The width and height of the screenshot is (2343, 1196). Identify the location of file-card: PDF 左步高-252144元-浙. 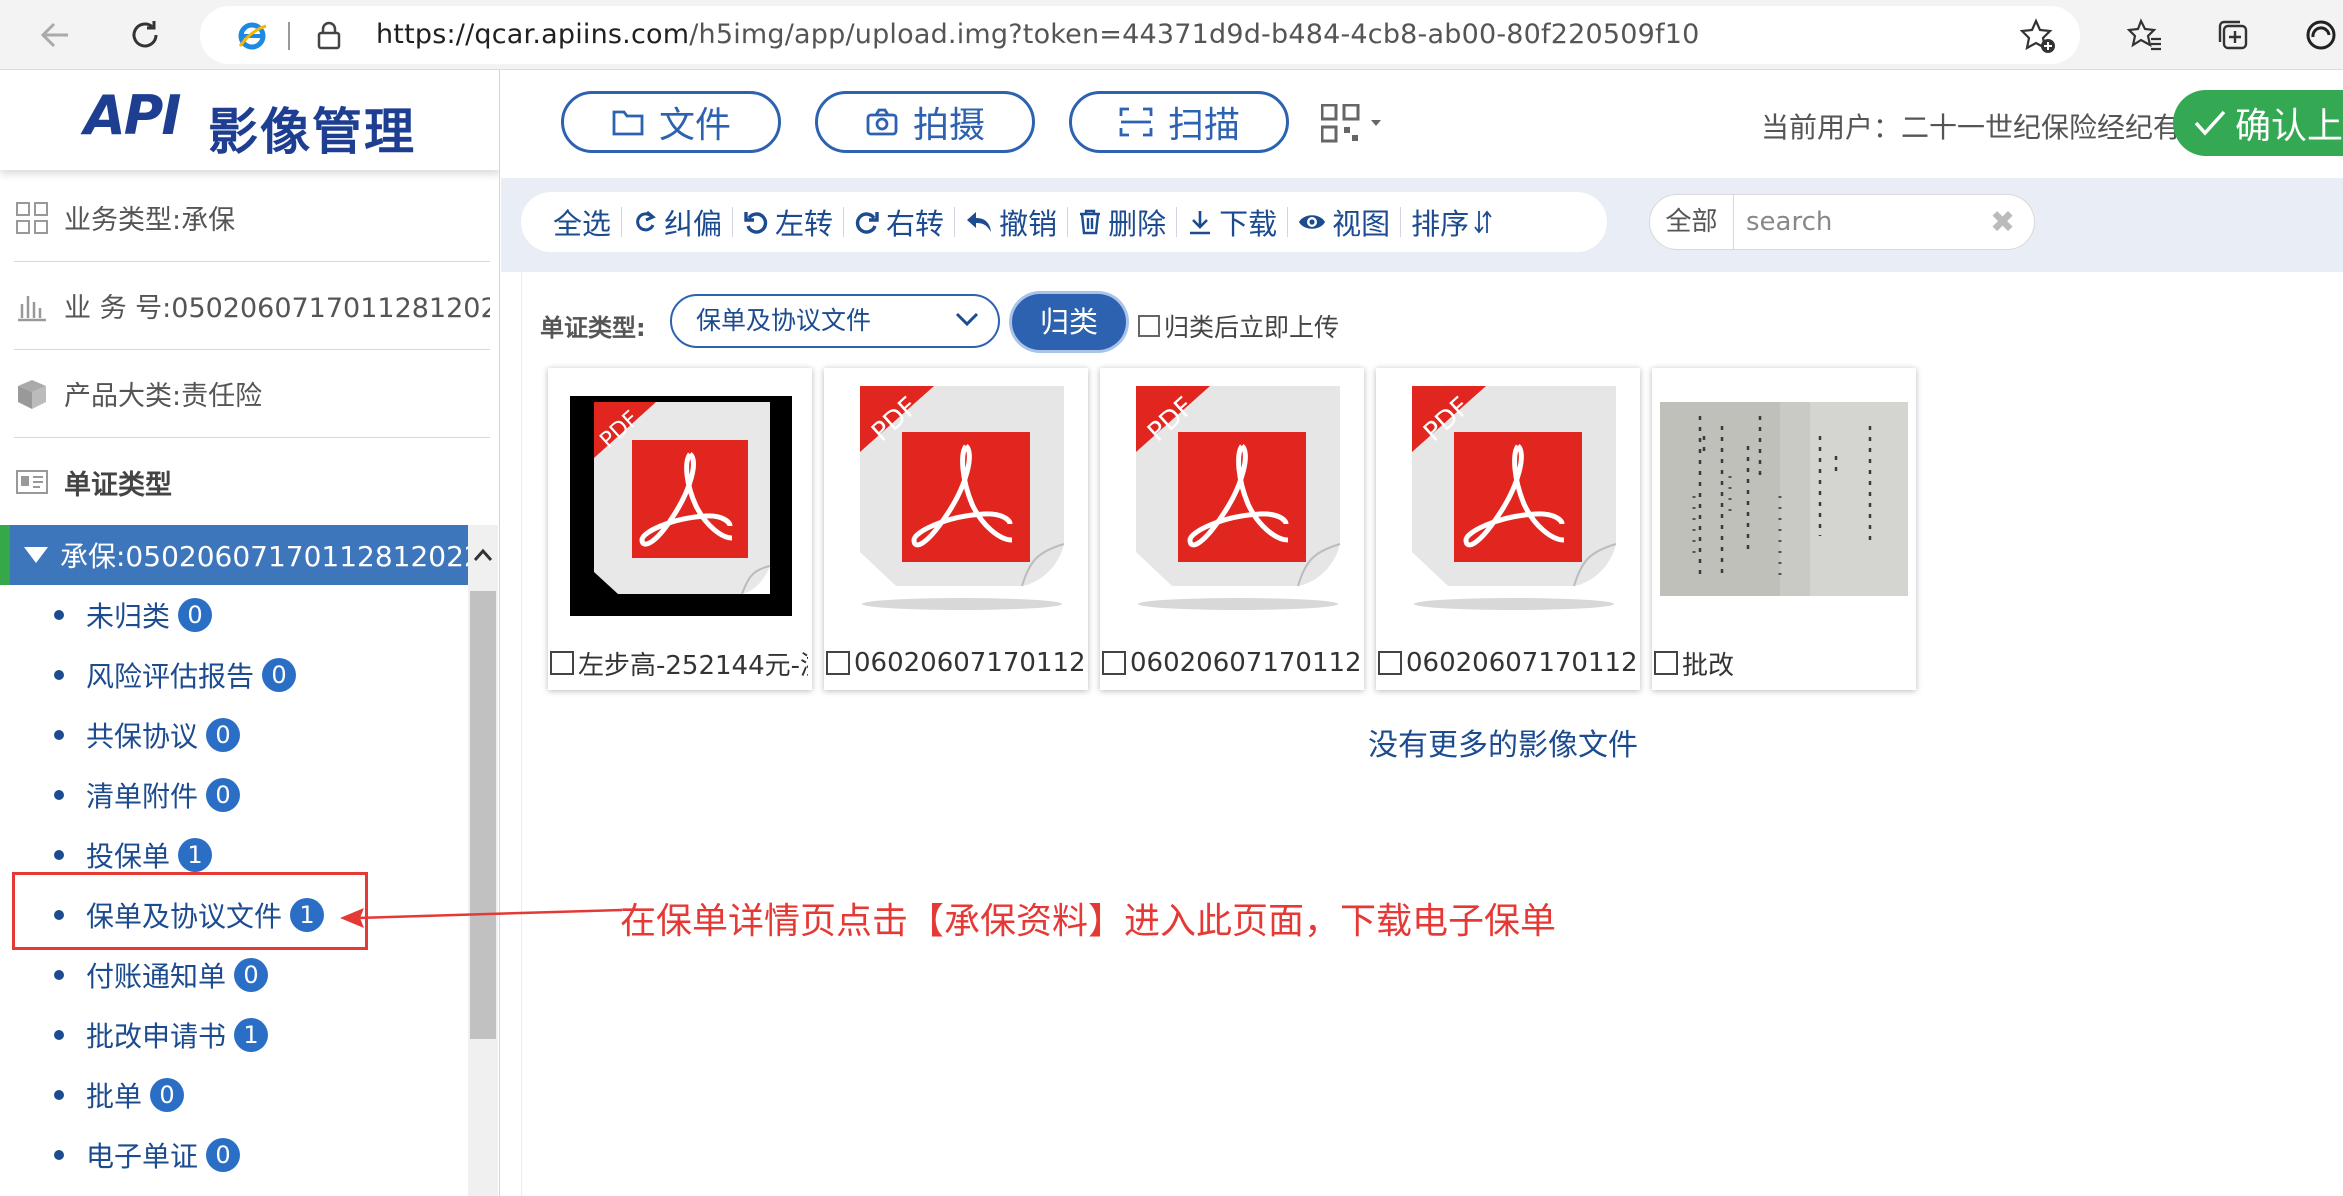
(680, 529).